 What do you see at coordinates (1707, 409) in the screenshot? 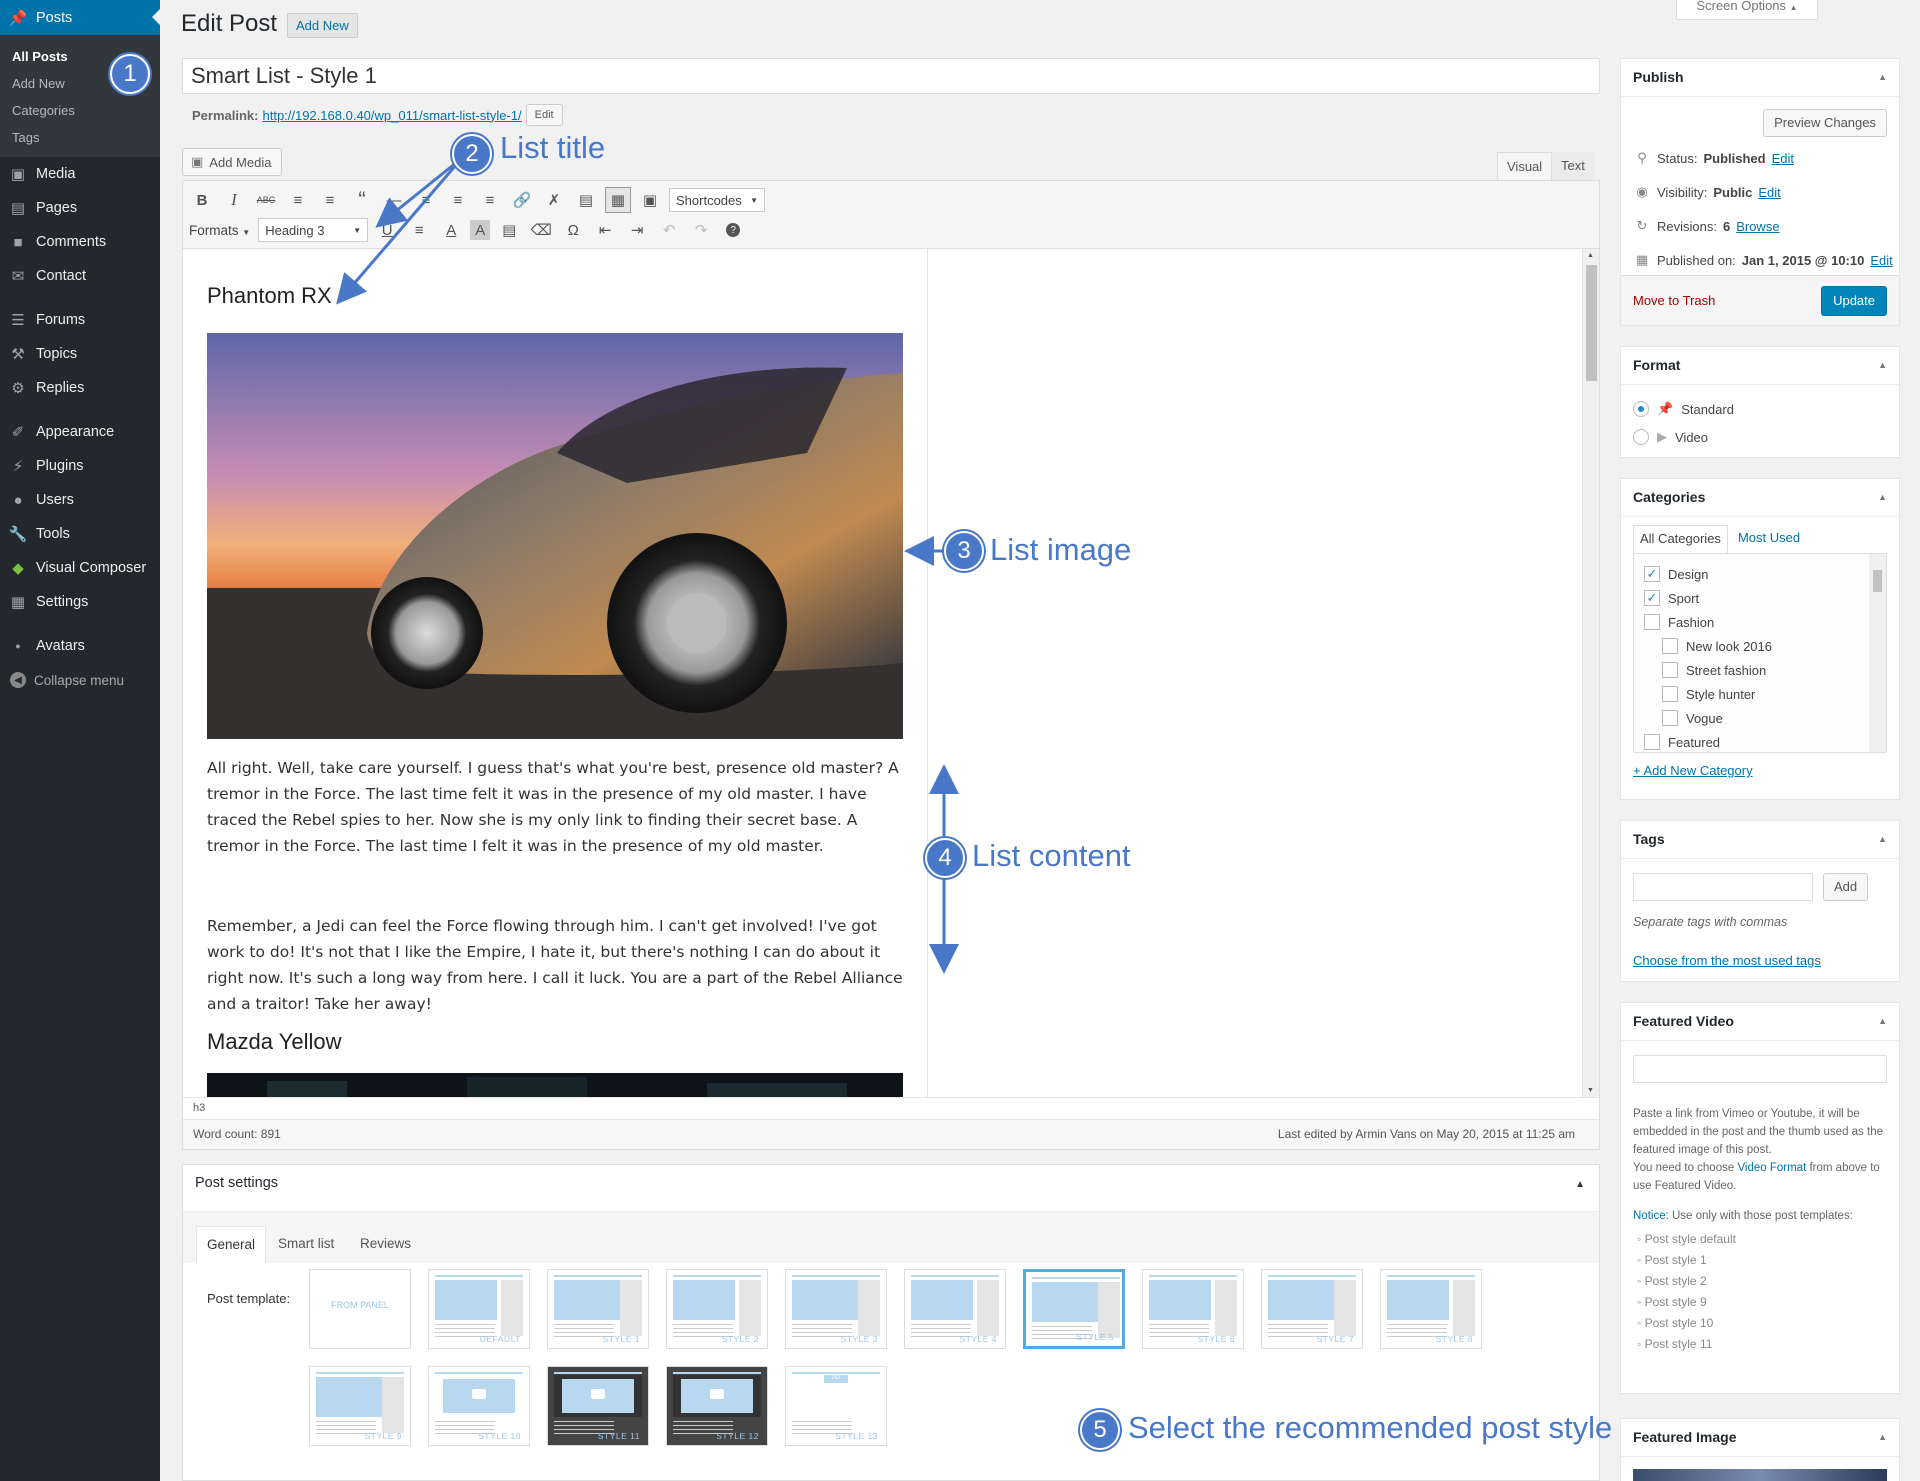
I see `standard-label: Standard` at bounding box center [1707, 409].